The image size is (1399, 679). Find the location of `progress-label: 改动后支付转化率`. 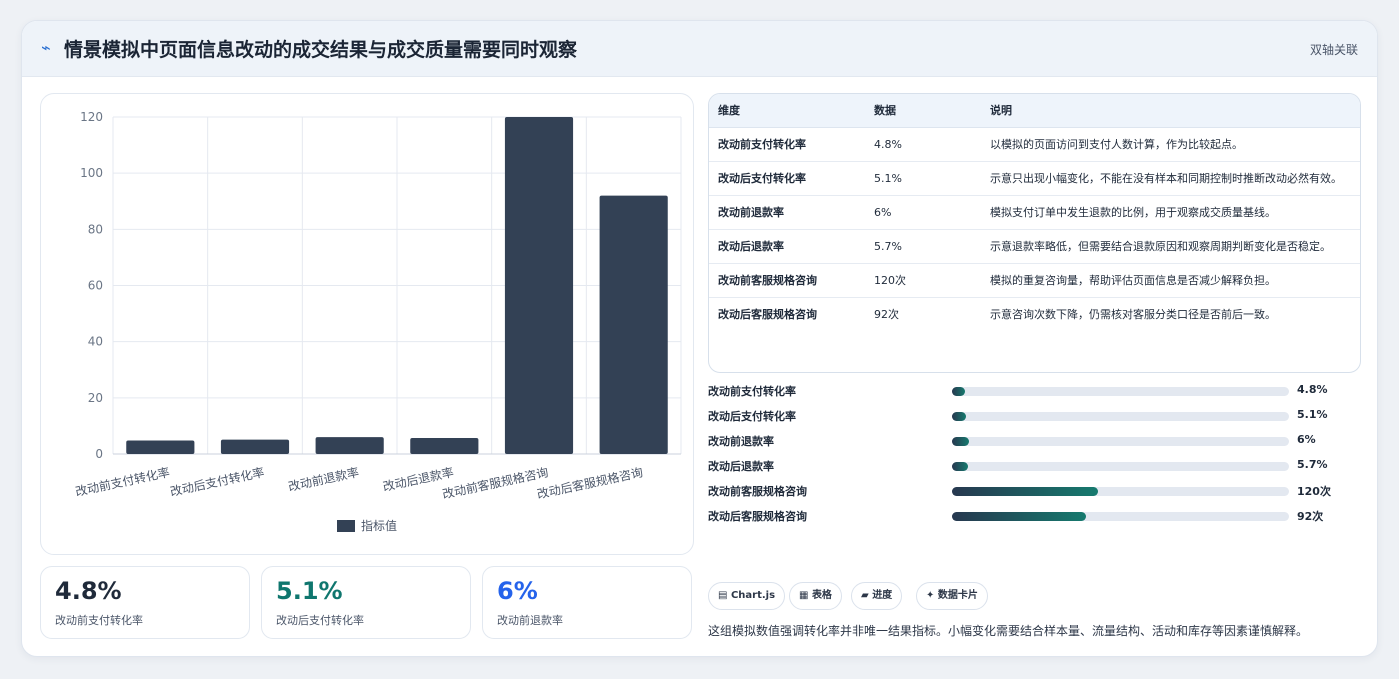

progress-label: 改动后支付转化率 is located at coordinates (752, 416).